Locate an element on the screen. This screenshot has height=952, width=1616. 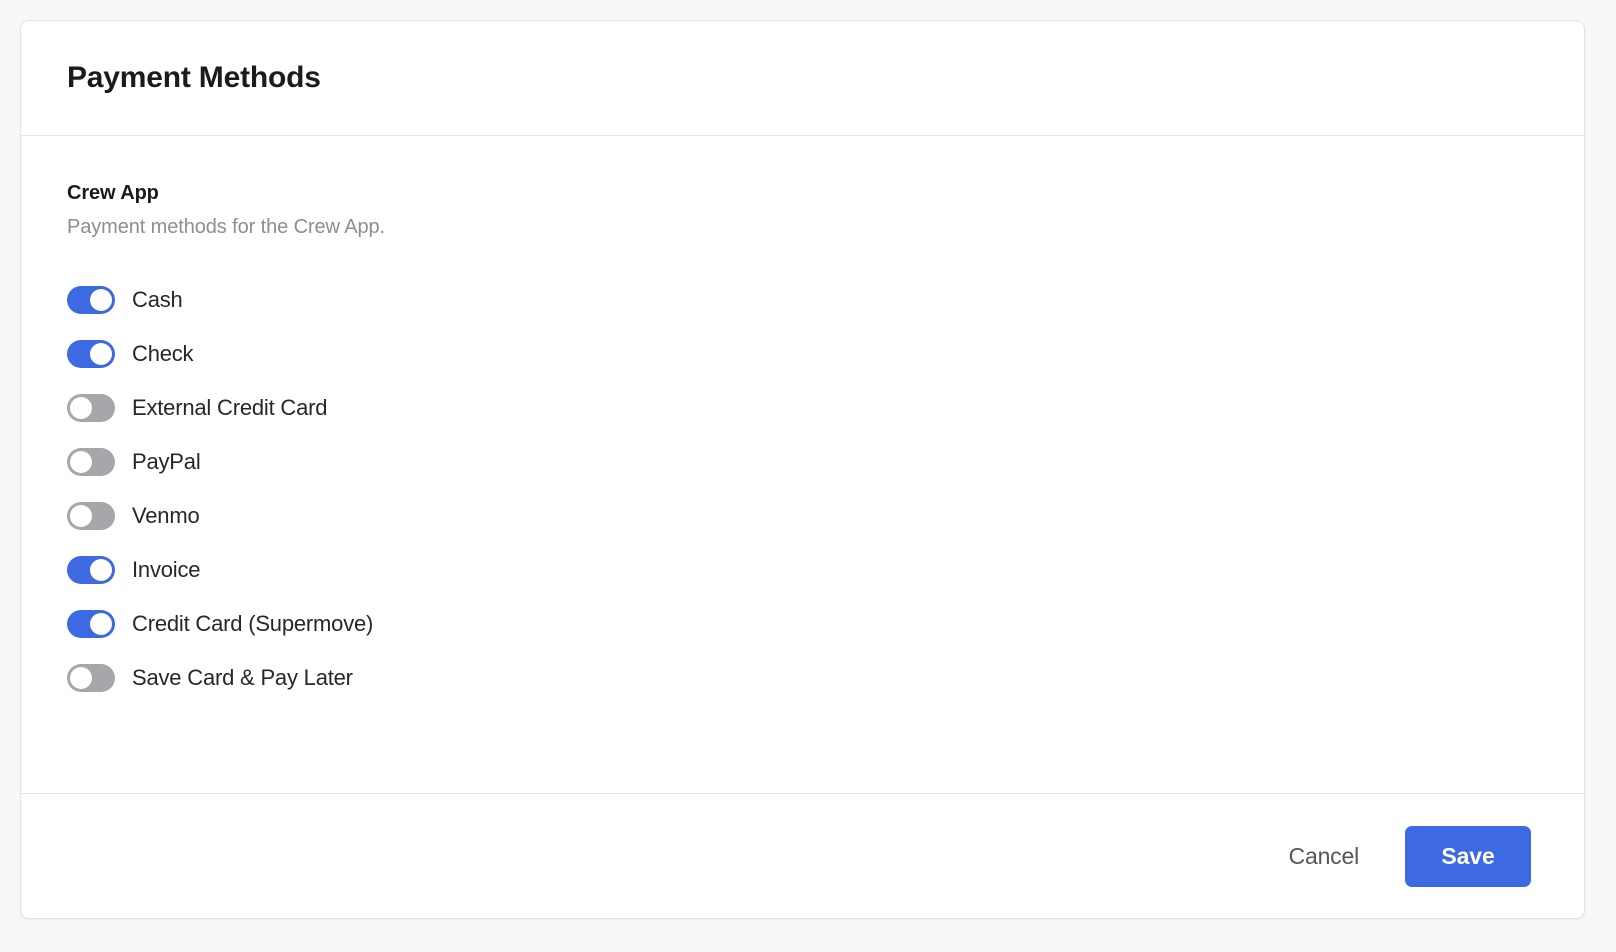
cancel-button: Cancel is located at coordinates (1324, 856).